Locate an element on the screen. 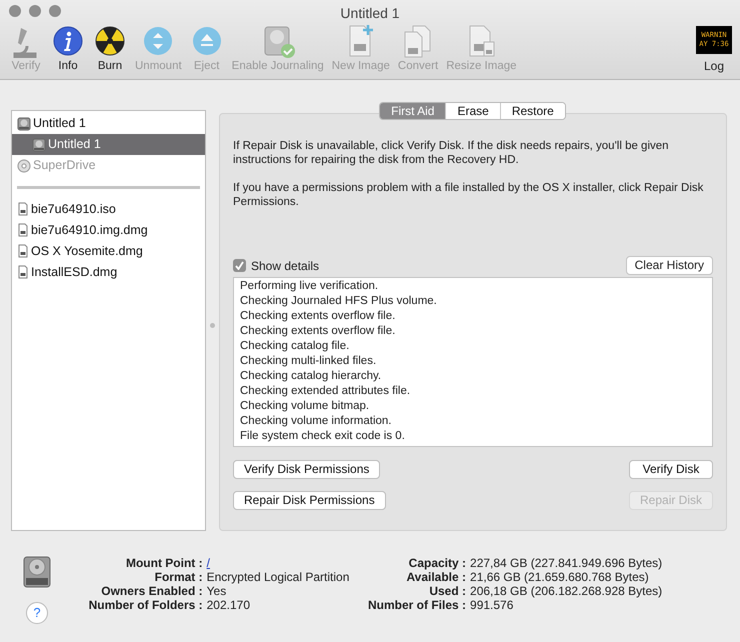 Image resolution: width=740 pixels, height=642 pixels. info-value: 991.576 is located at coordinates (492, 605).